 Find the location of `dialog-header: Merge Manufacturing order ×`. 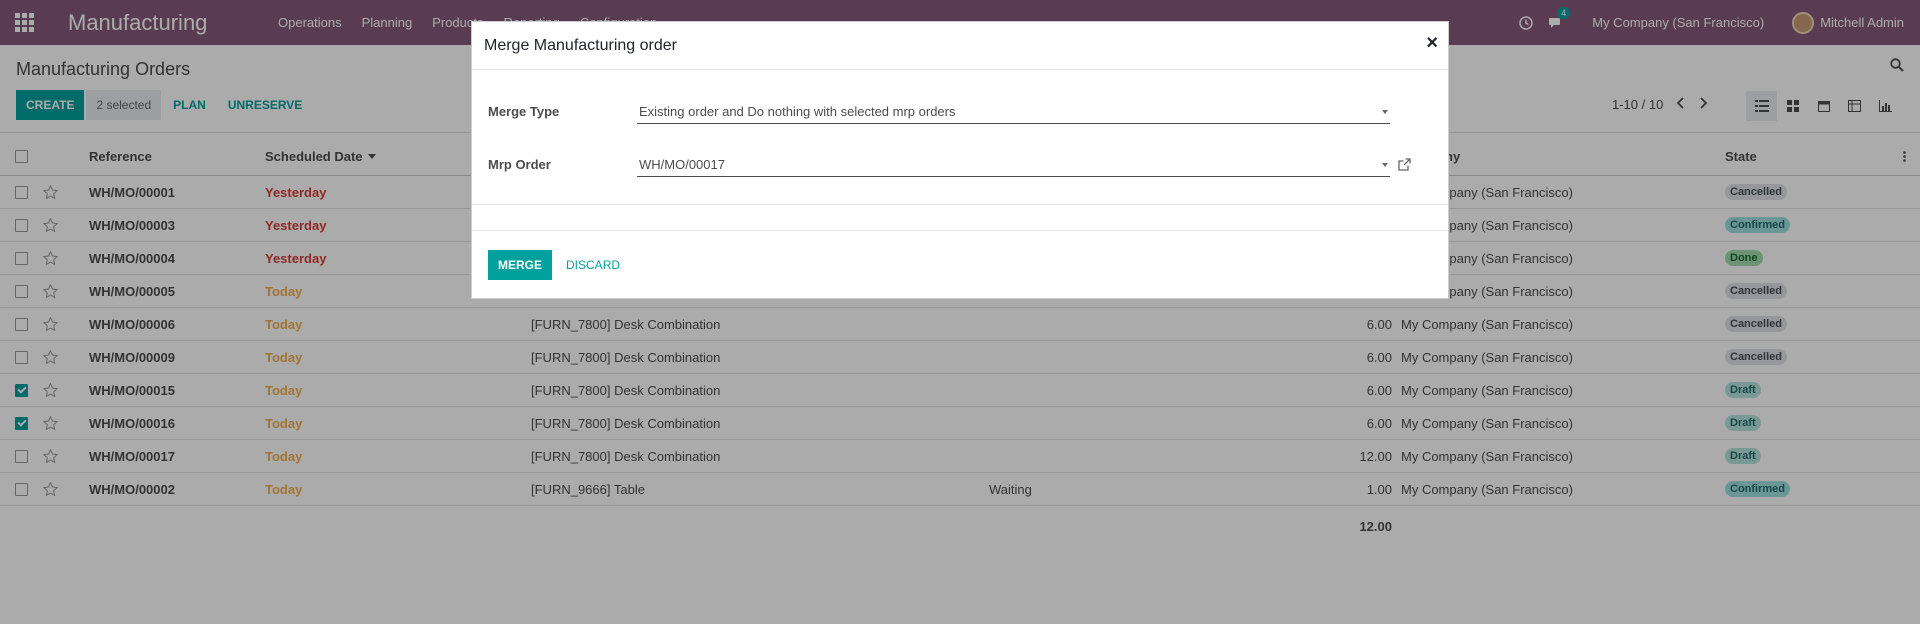

dialog-header: Merge Manufacturing order × is located at coordinates (960, 46).